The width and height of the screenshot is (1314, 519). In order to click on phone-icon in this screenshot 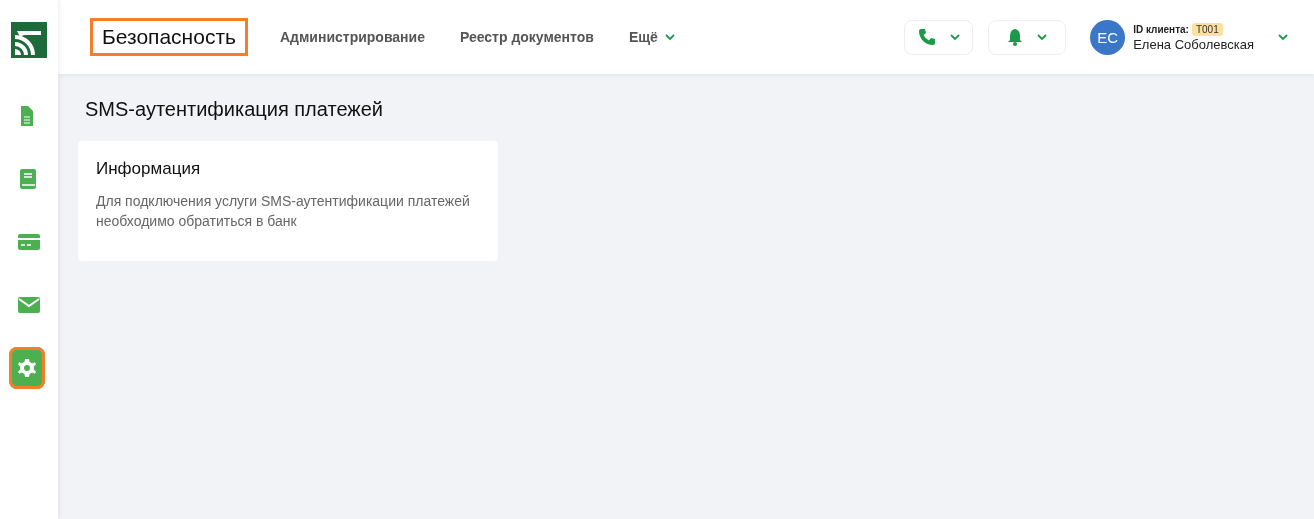, I will do `click(926, 37)`.